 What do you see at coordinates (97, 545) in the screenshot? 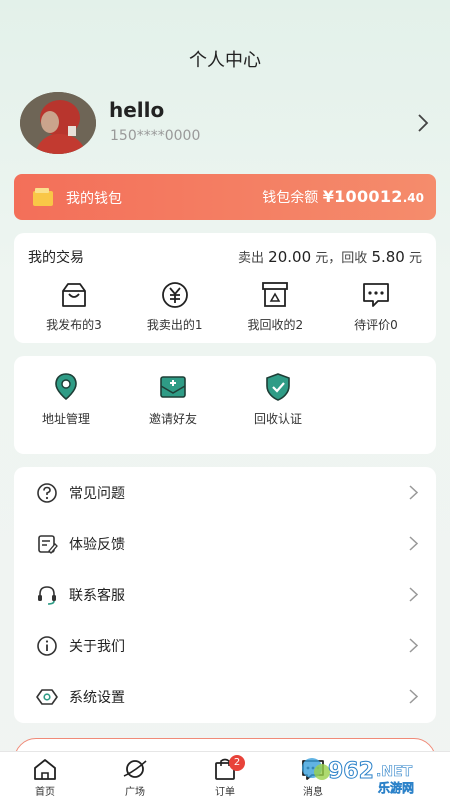
I see `menu-item-label: 体验反馈` at bounding box center [97, 545].